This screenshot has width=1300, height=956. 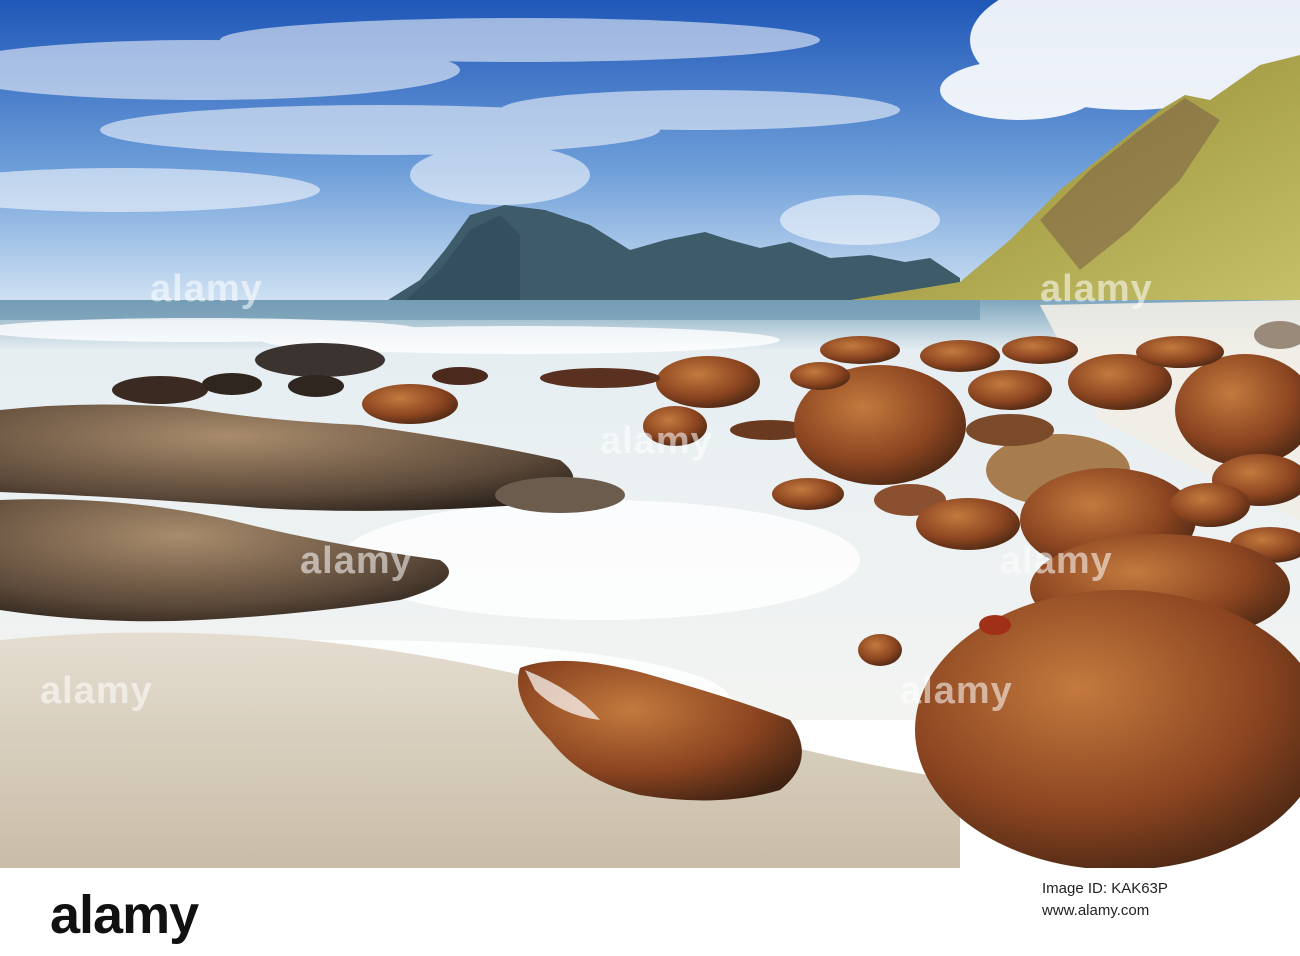 I want to click on footer: alamy Image ID: KAK63P www.alamy.com, so click(x=650, y=912).